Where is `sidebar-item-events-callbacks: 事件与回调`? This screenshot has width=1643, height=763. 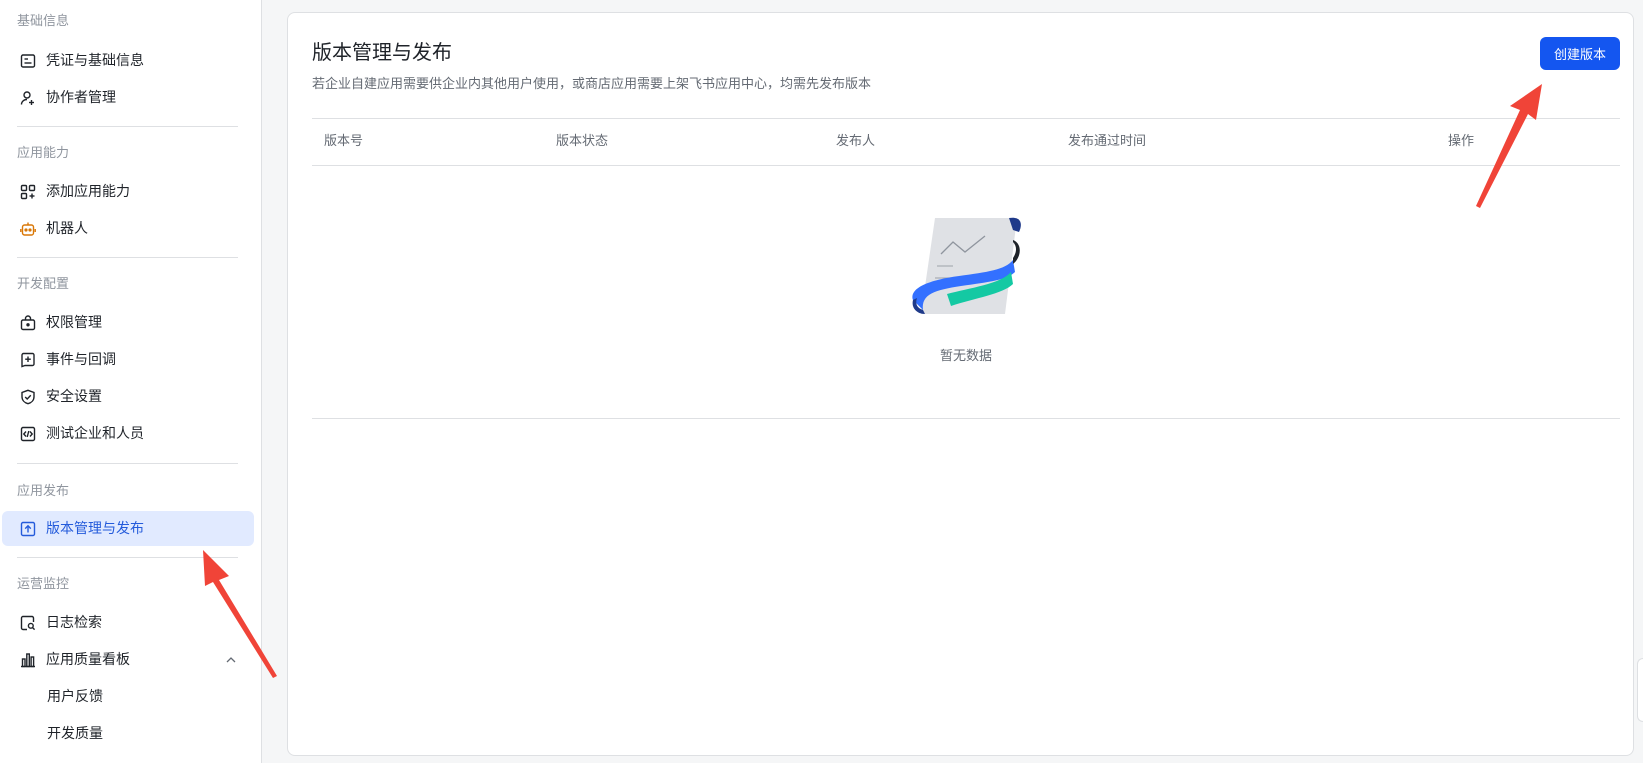 sidebar-item-events-callbacks: 事件与回调 is located at coordinates (128, 359).